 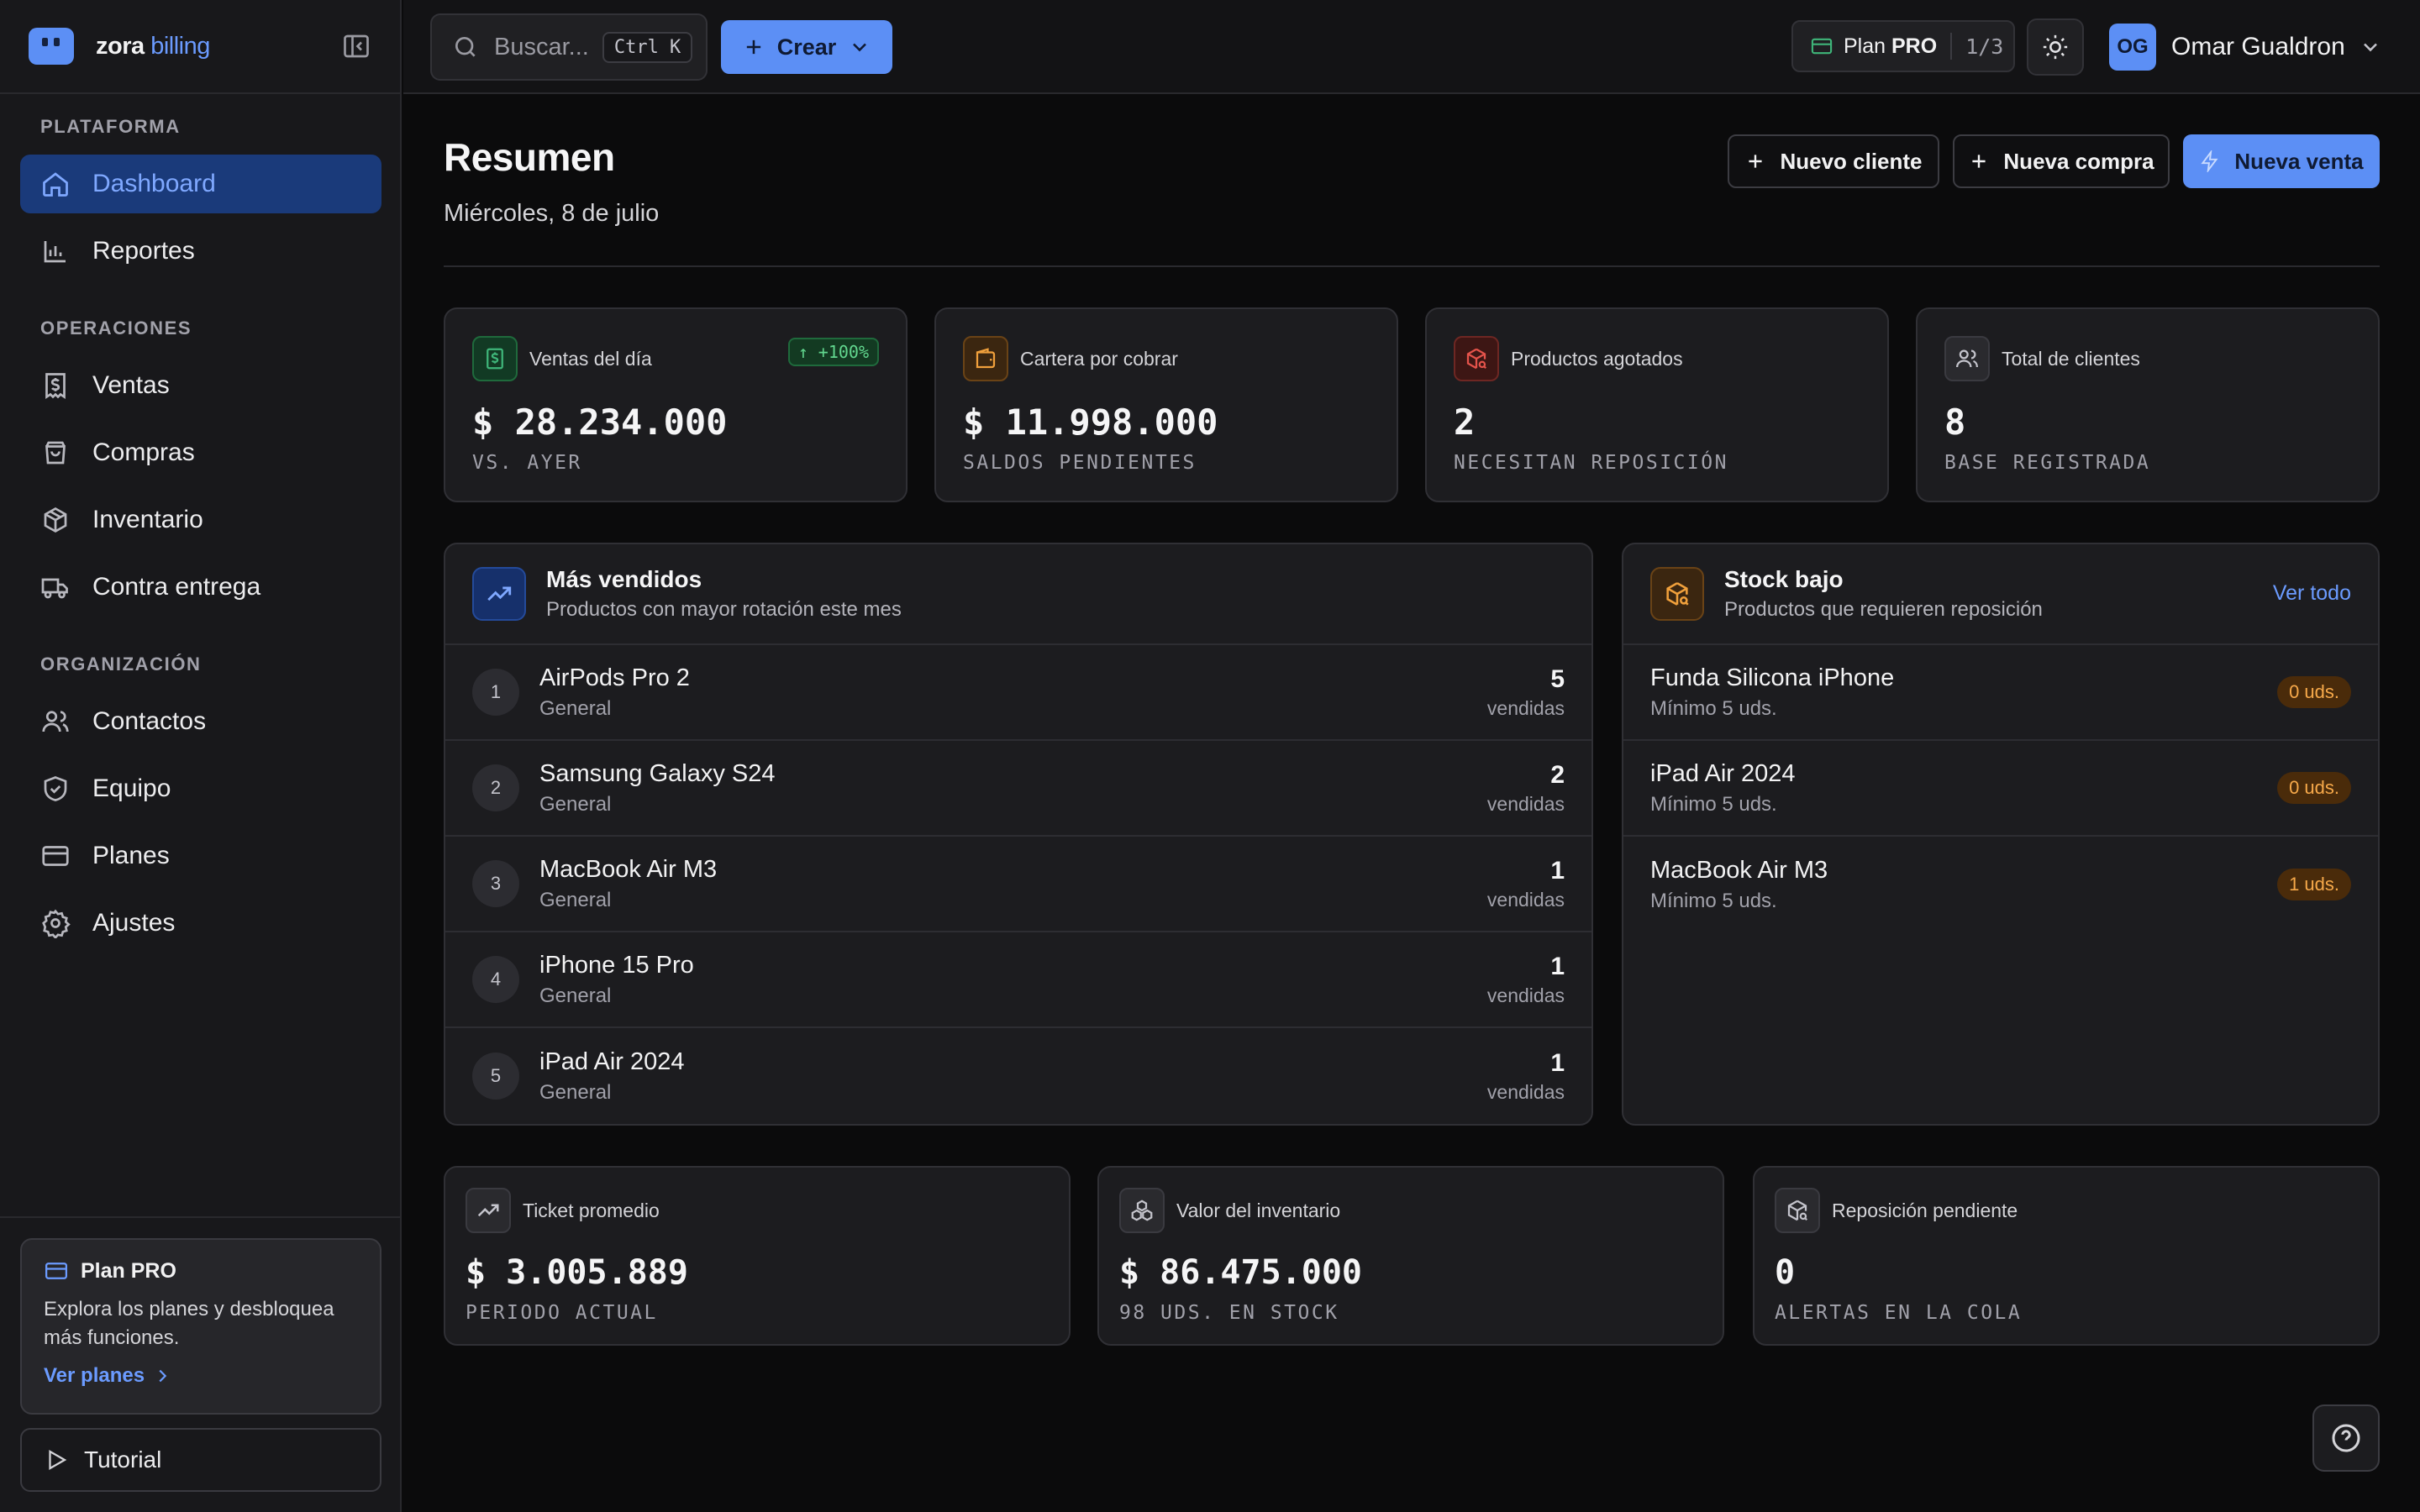 What do you see at coordinates (1558, 678) in the screenshot?
I see `sold-count: 5` at bounding box center [1558, 678].